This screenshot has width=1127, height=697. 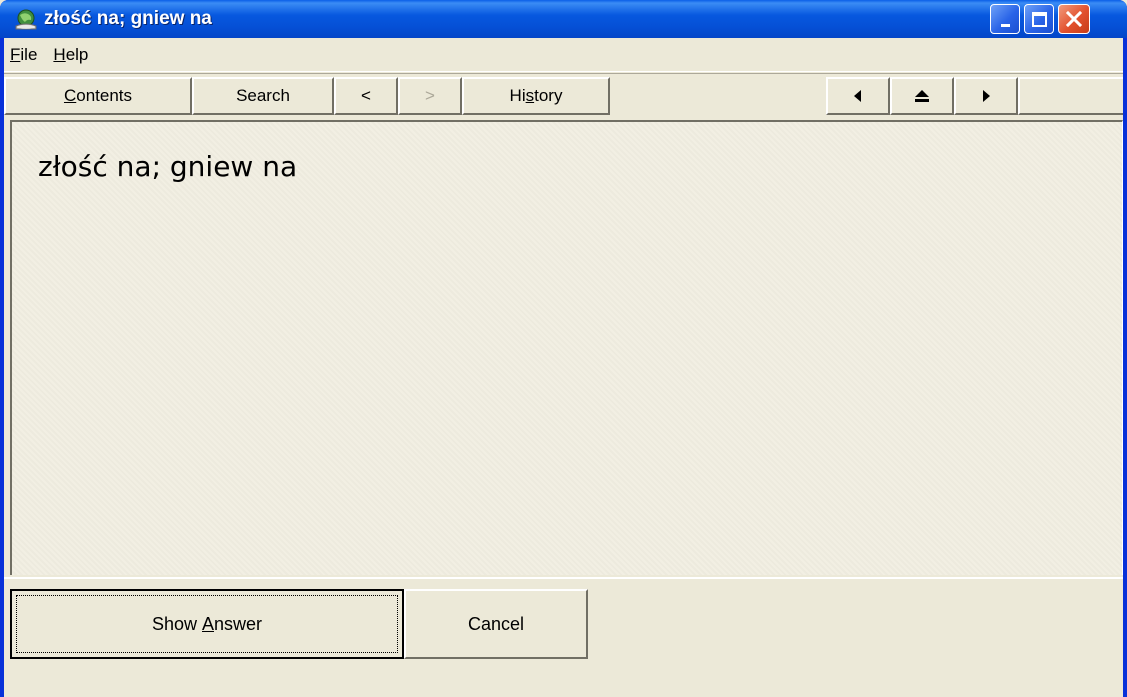 I want to click on search-button: Search, so click(x=263, y=96).